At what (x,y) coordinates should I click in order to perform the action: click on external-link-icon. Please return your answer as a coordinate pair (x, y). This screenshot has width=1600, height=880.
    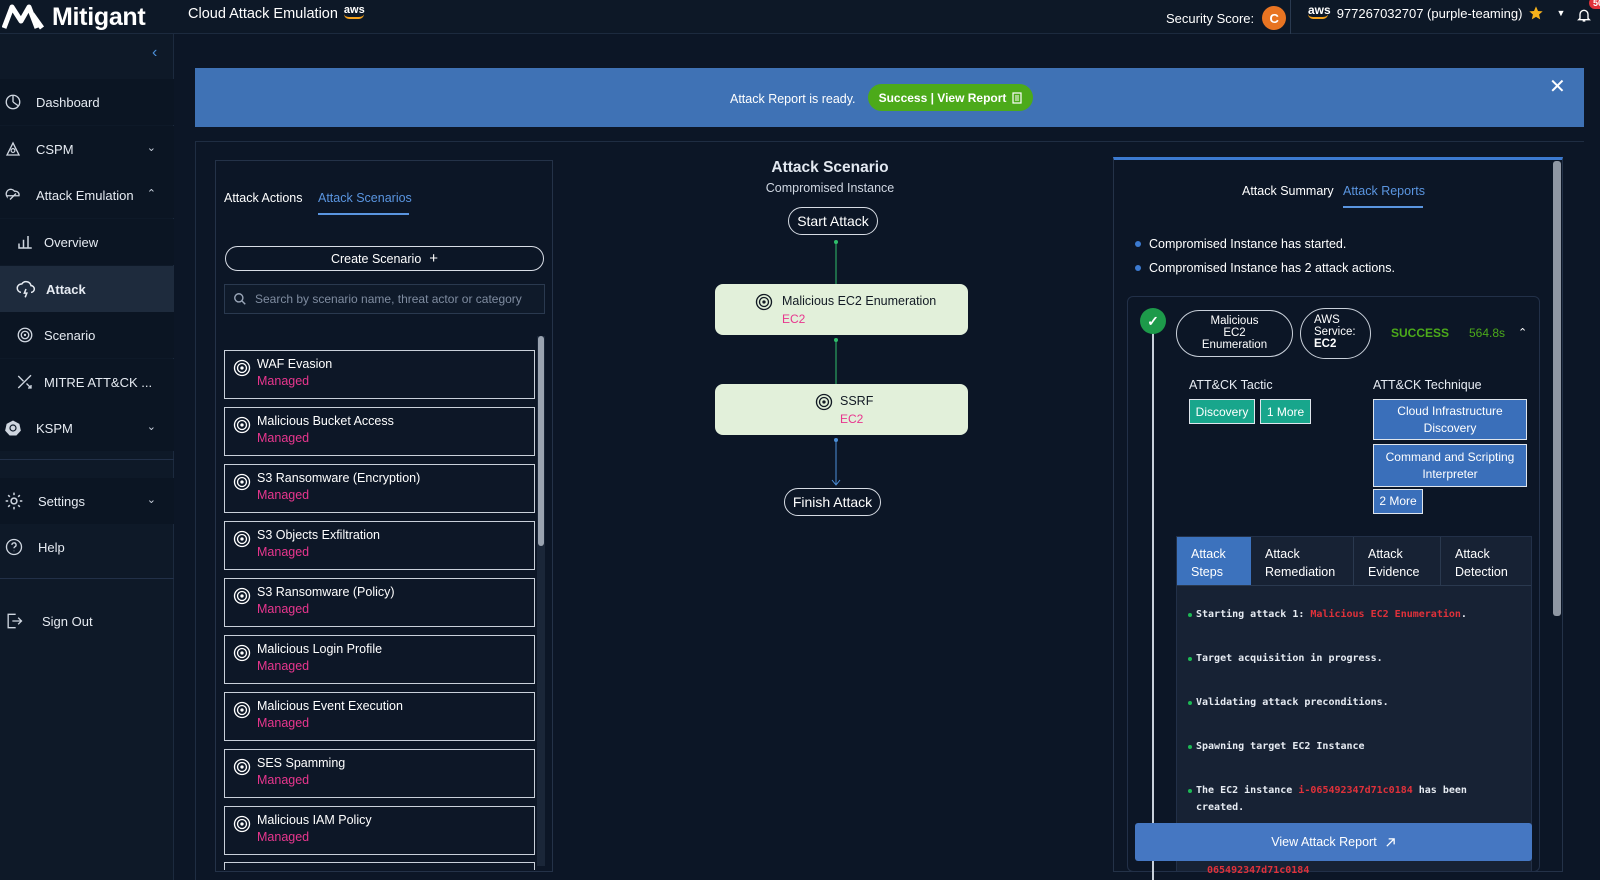
    Looking at the image, I should click on (1390, 842).